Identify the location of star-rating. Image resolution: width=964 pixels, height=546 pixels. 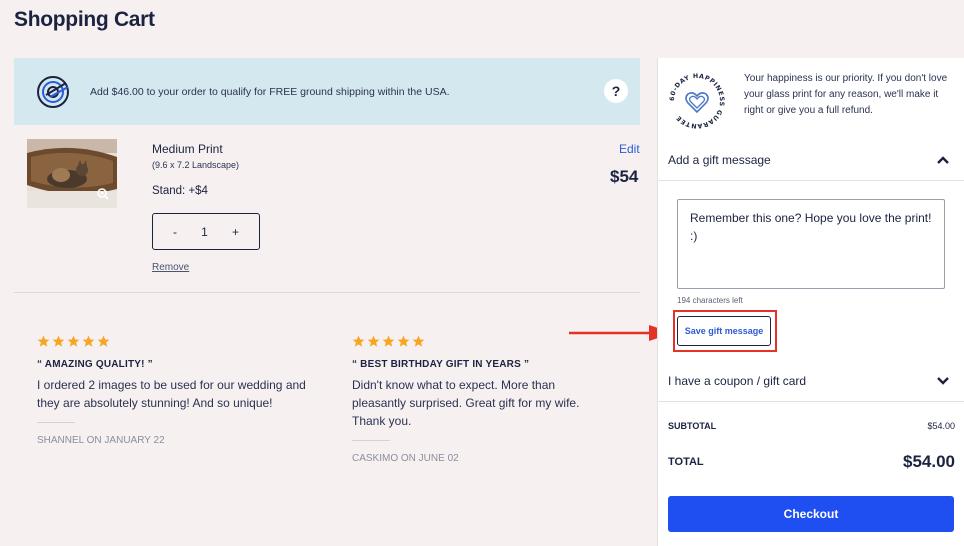
(182, 342).